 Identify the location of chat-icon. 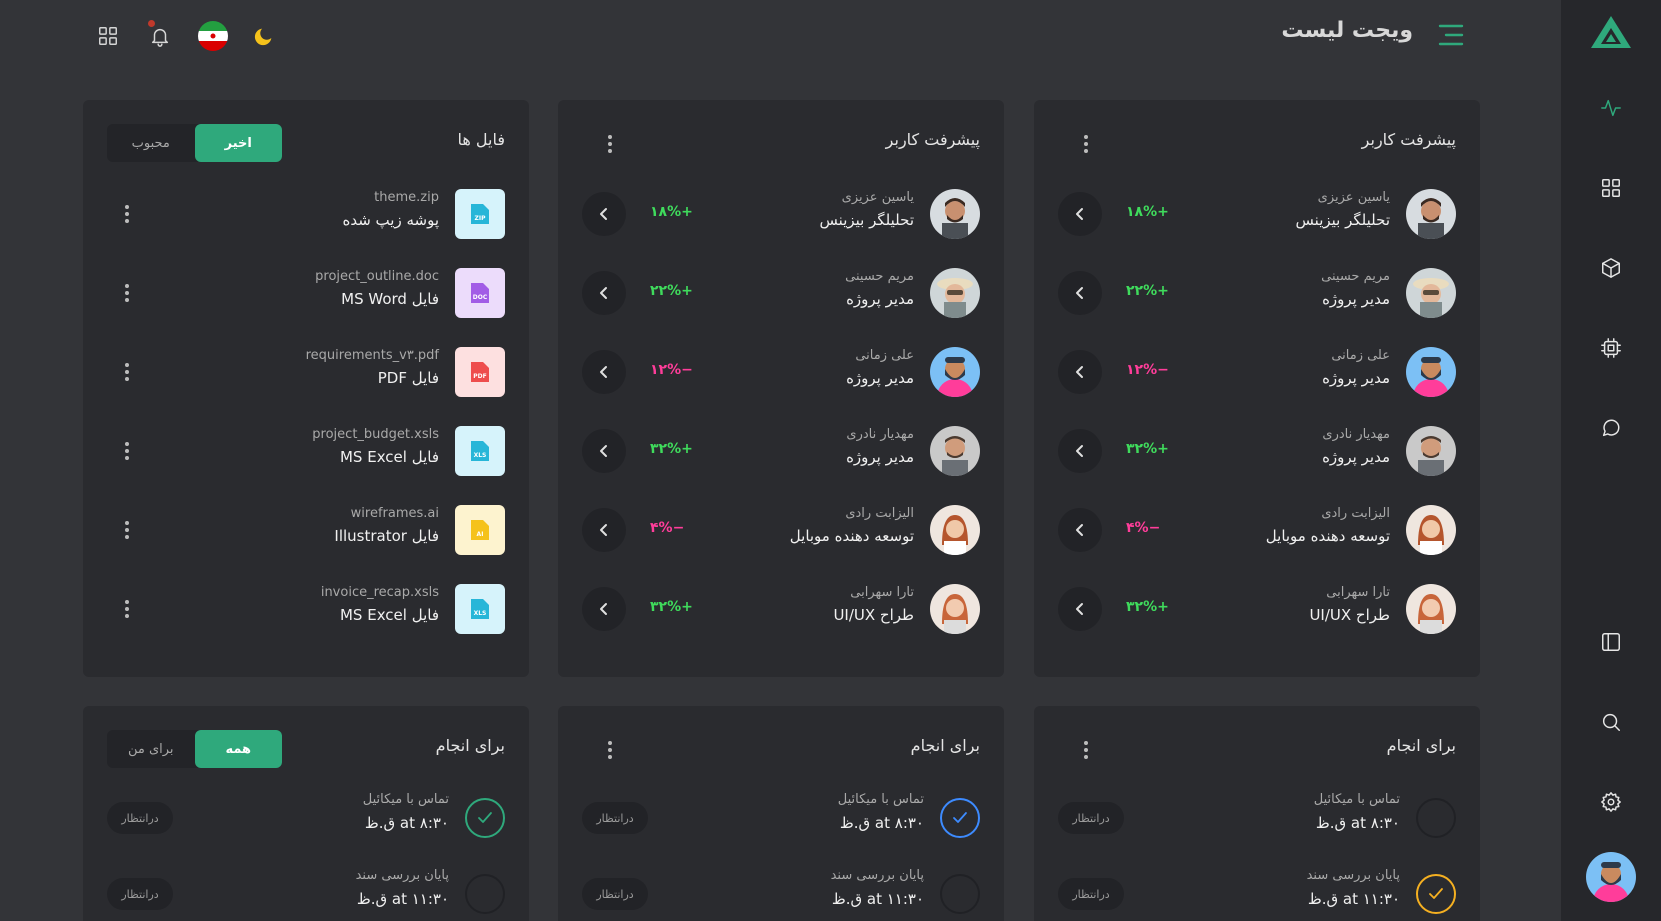
(1611, 428).